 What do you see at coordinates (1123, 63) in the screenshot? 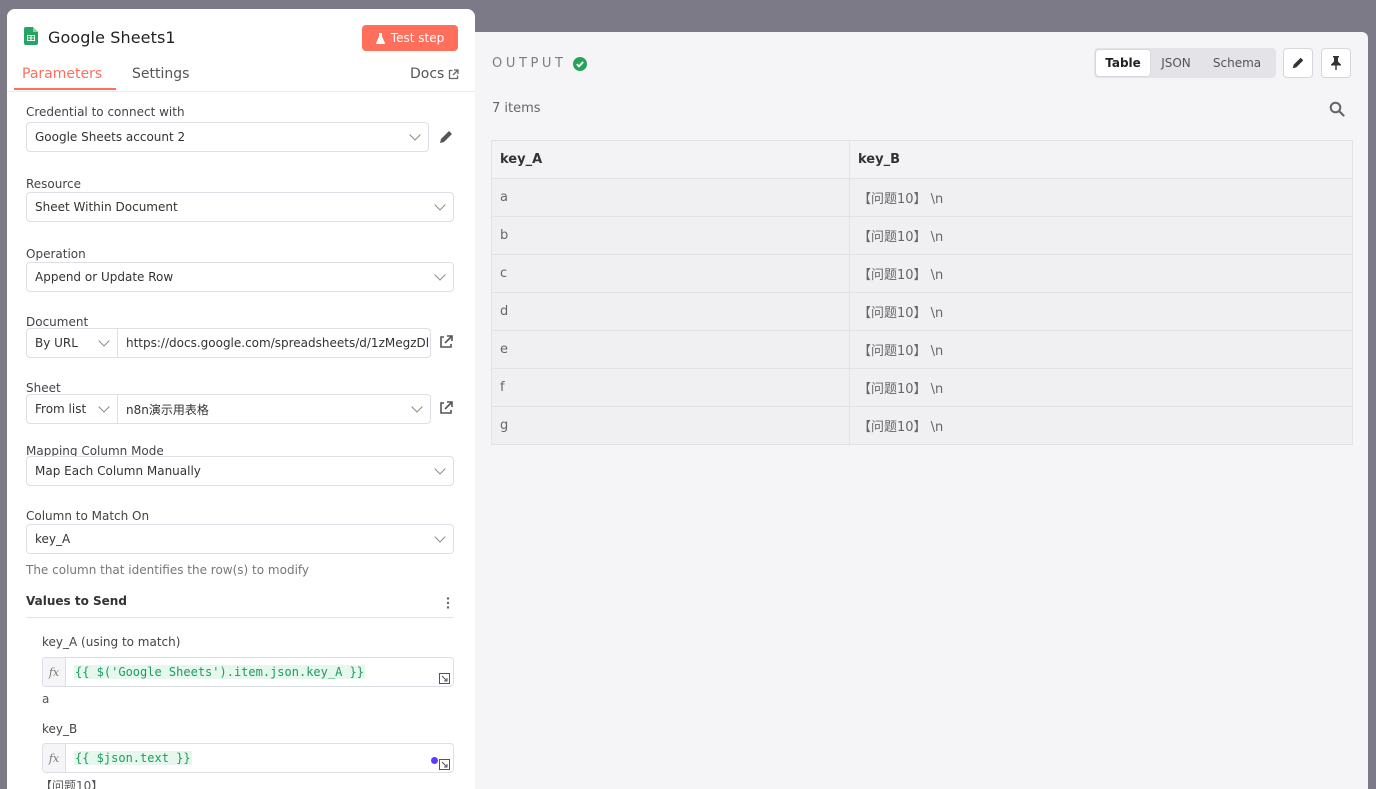
I see `view-table-button: Table` at bounding box center [1123, 63].